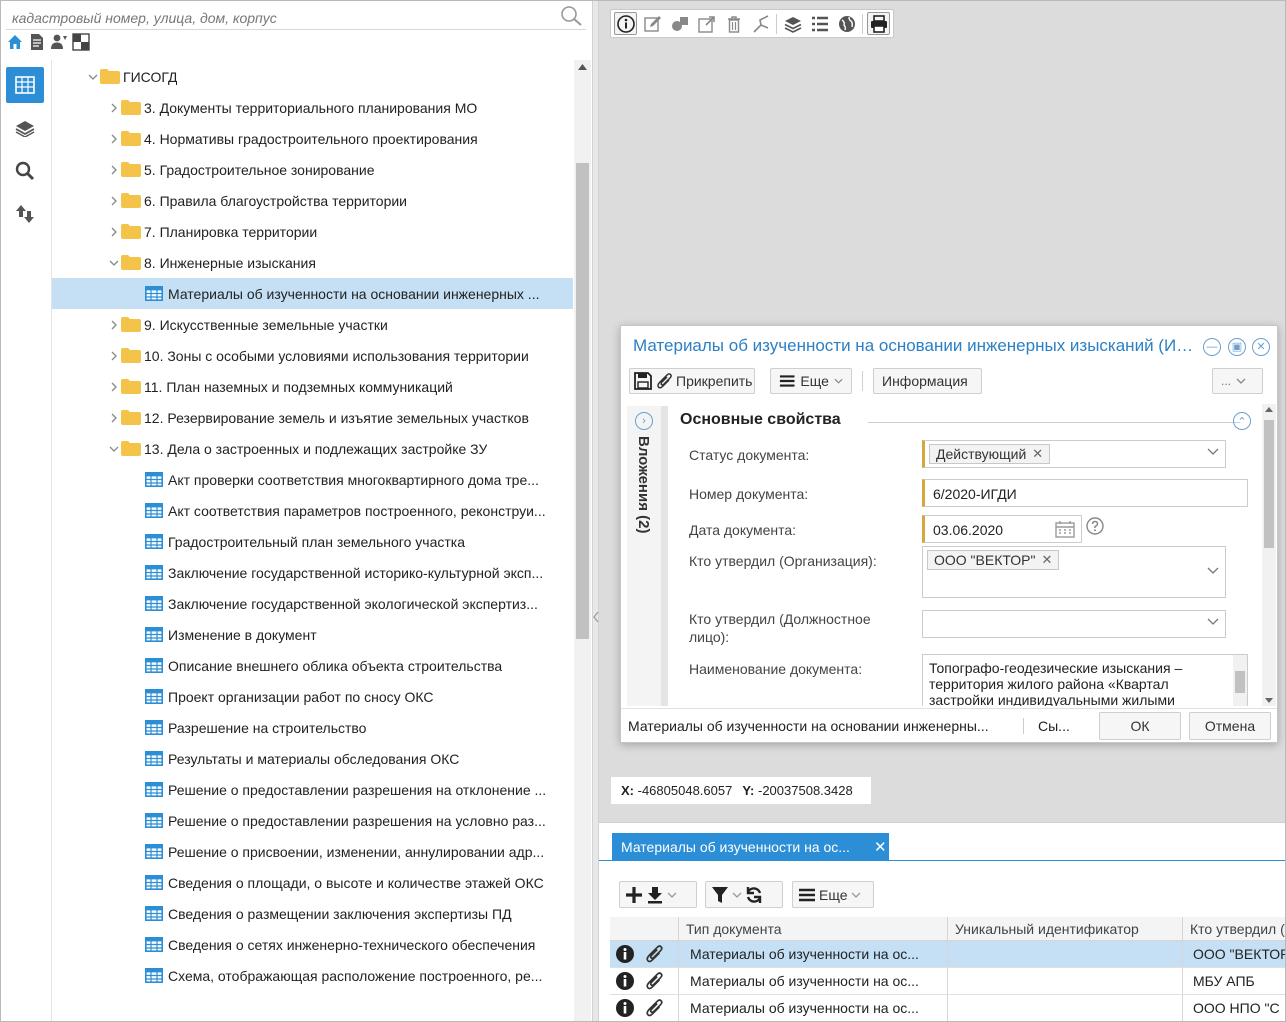 Image resolution: width=1286 pixels, height=1022 pixels. What do you see at coordinates (312, 169) in the screenshot?
I see `tree-folder: 5. Градостроительное зонирование` at bounding box center [312, 169].